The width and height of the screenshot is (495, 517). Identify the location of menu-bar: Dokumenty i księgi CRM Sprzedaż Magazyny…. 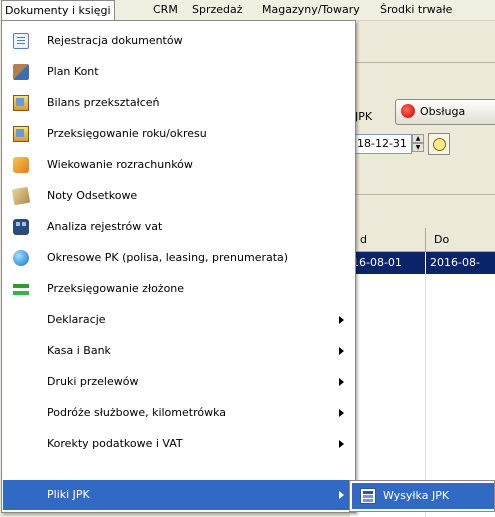
(247, 11).